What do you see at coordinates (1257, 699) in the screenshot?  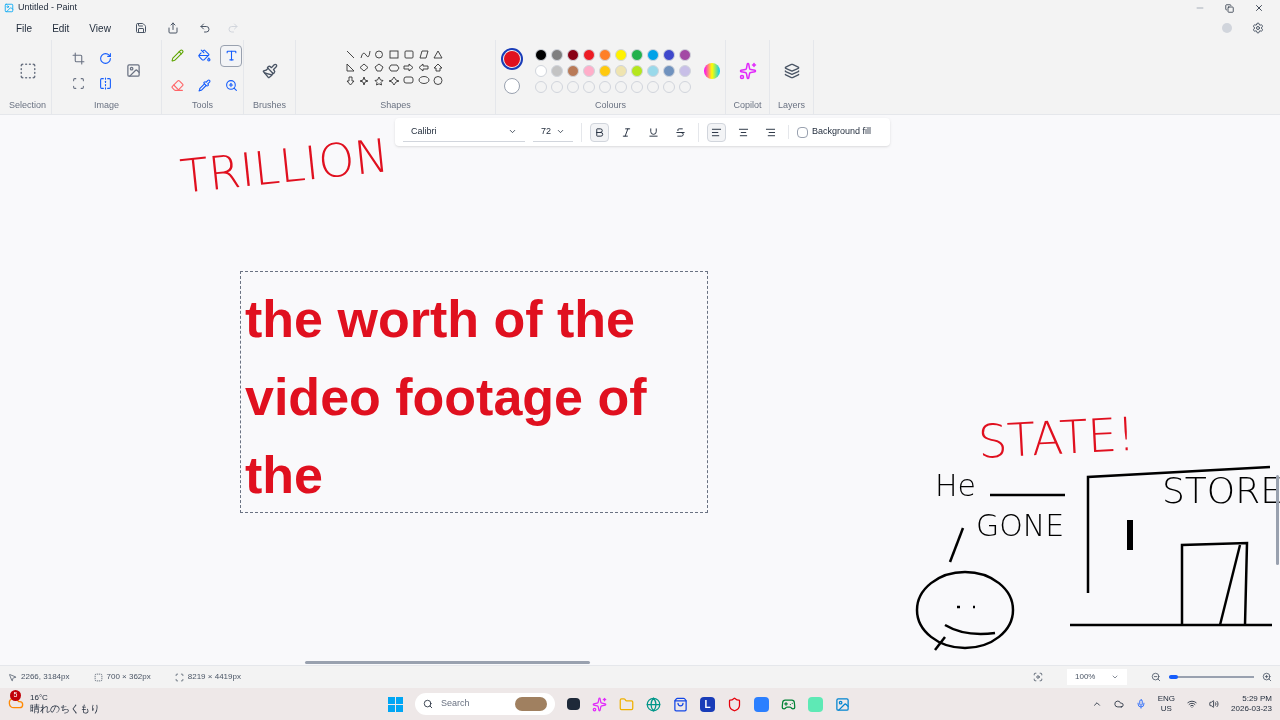 I see `clock-time: 5:29 PM` at bounding box center [1257, 699].